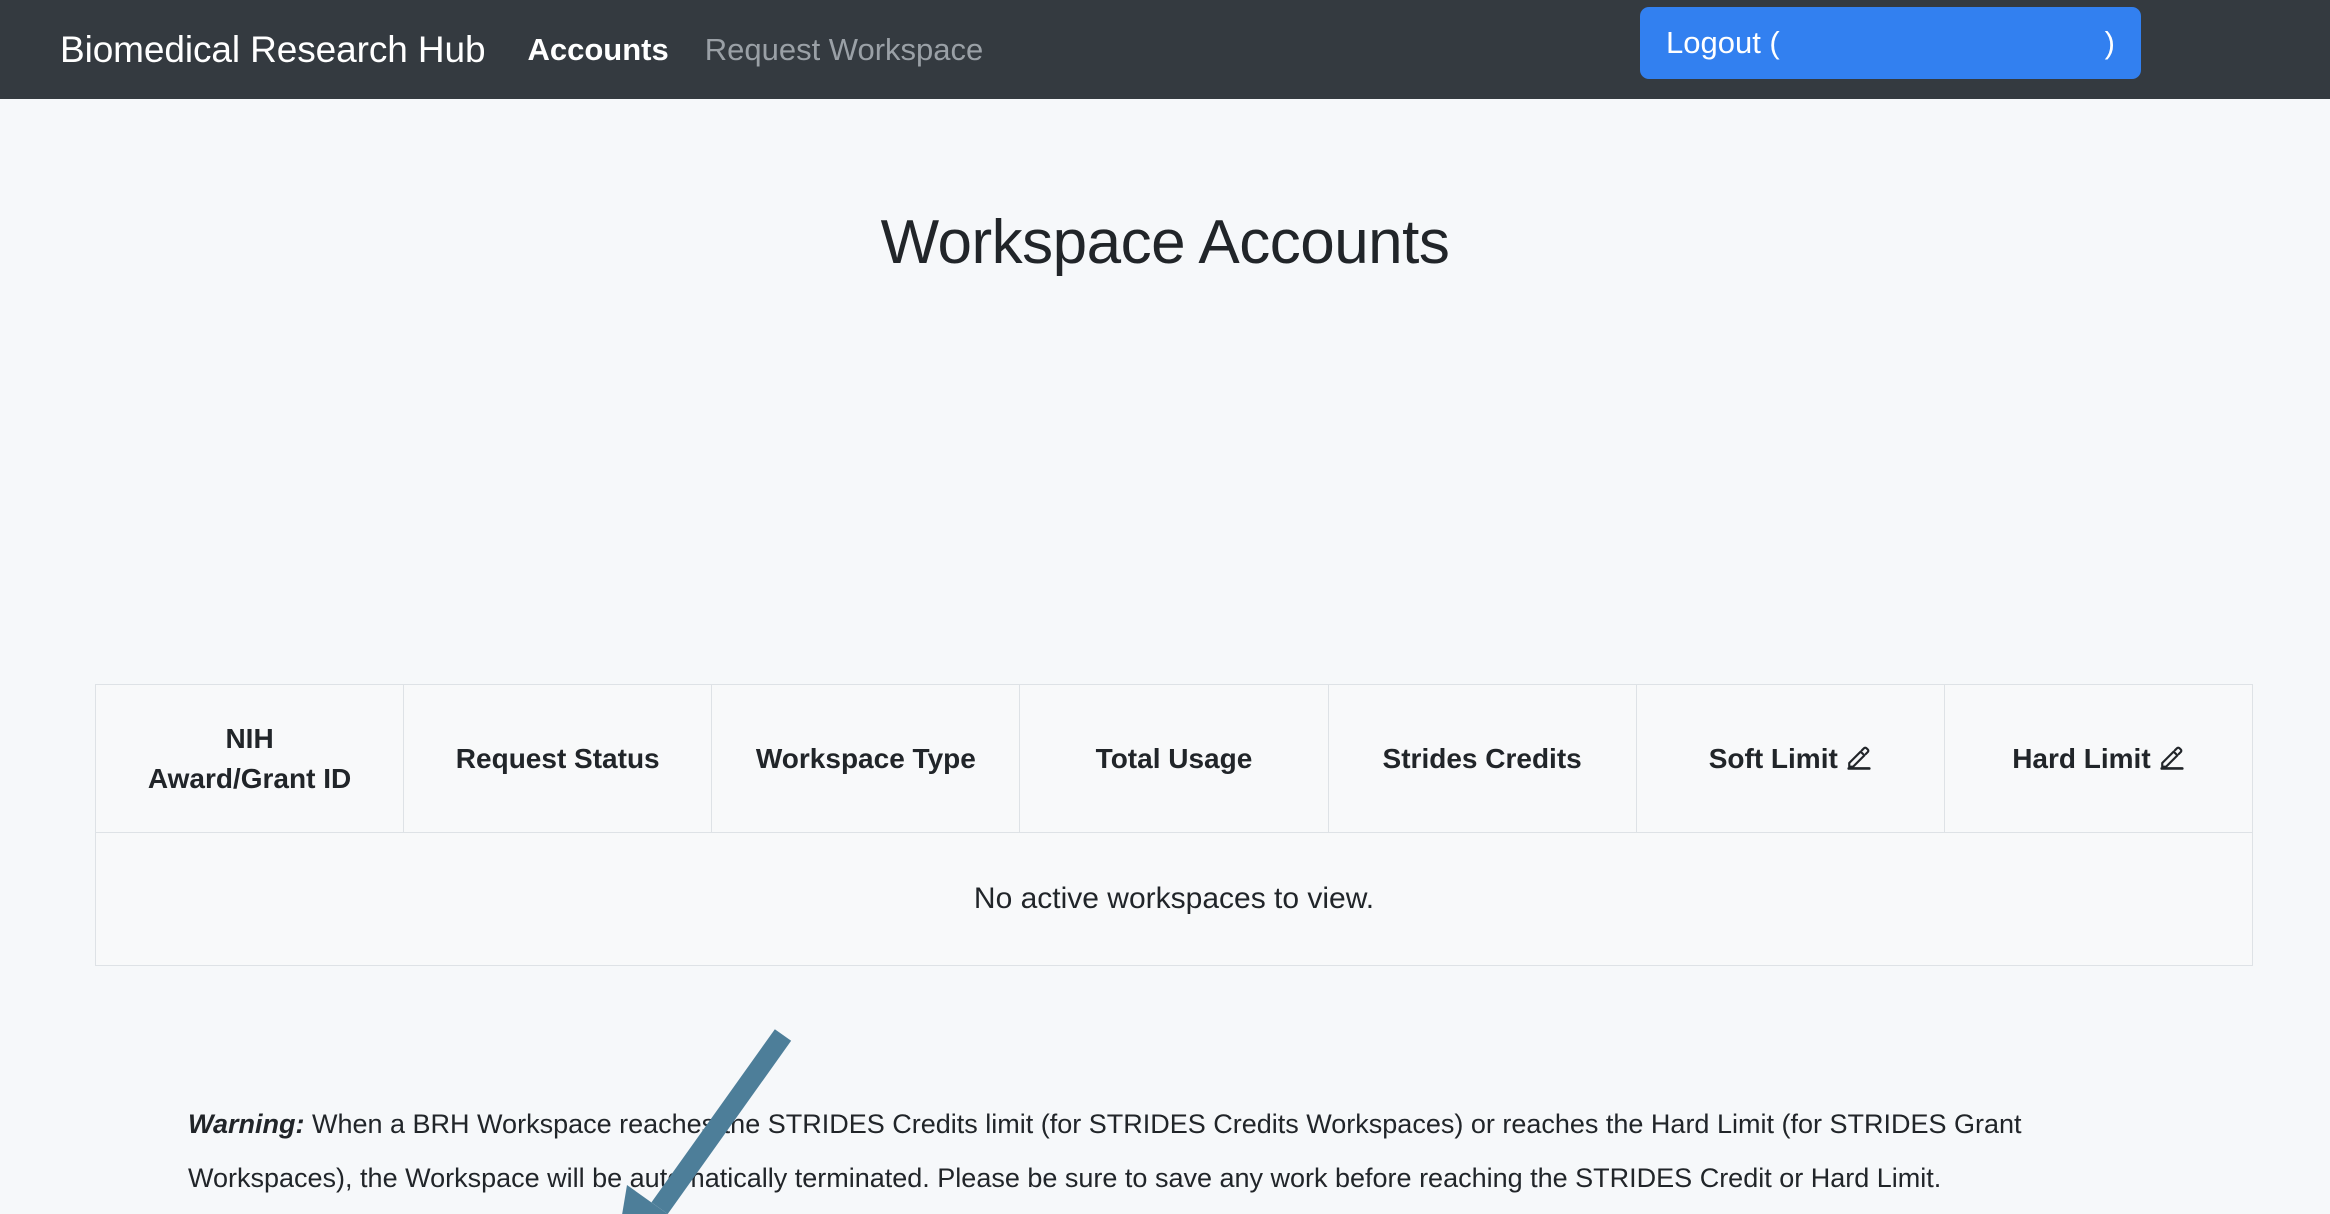 The image size is (2330, 1214). I want to click on column-header-hard-limit: Hard Limit, so click(2098, 758).